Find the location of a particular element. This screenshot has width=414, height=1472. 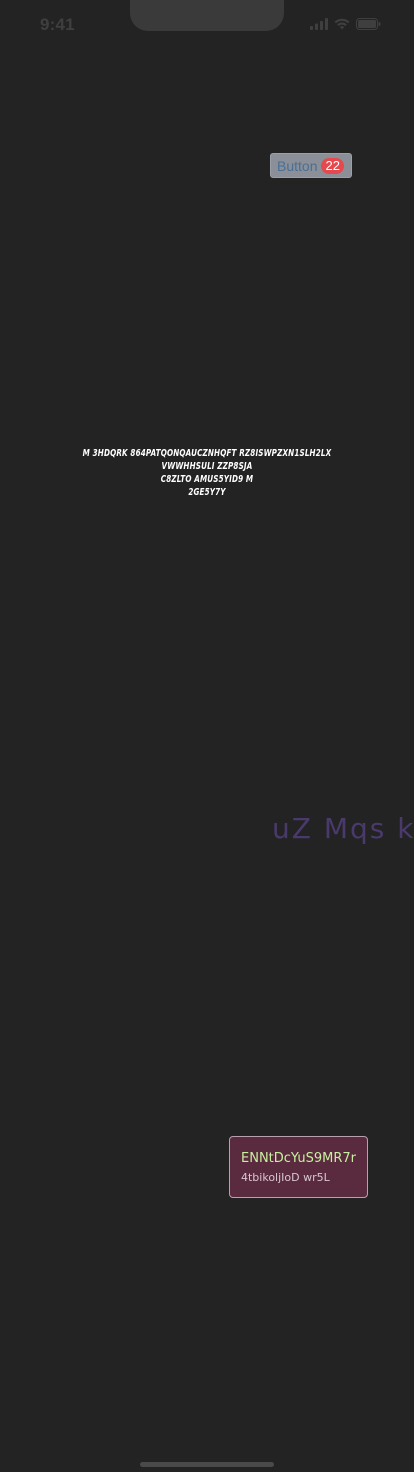

signal-icon is located at coordinates (319, 24).